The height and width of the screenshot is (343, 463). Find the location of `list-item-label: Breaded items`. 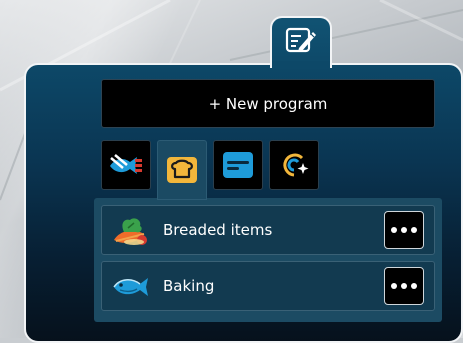

list-item-label: Breaded items is located at coordinates (218, 230).